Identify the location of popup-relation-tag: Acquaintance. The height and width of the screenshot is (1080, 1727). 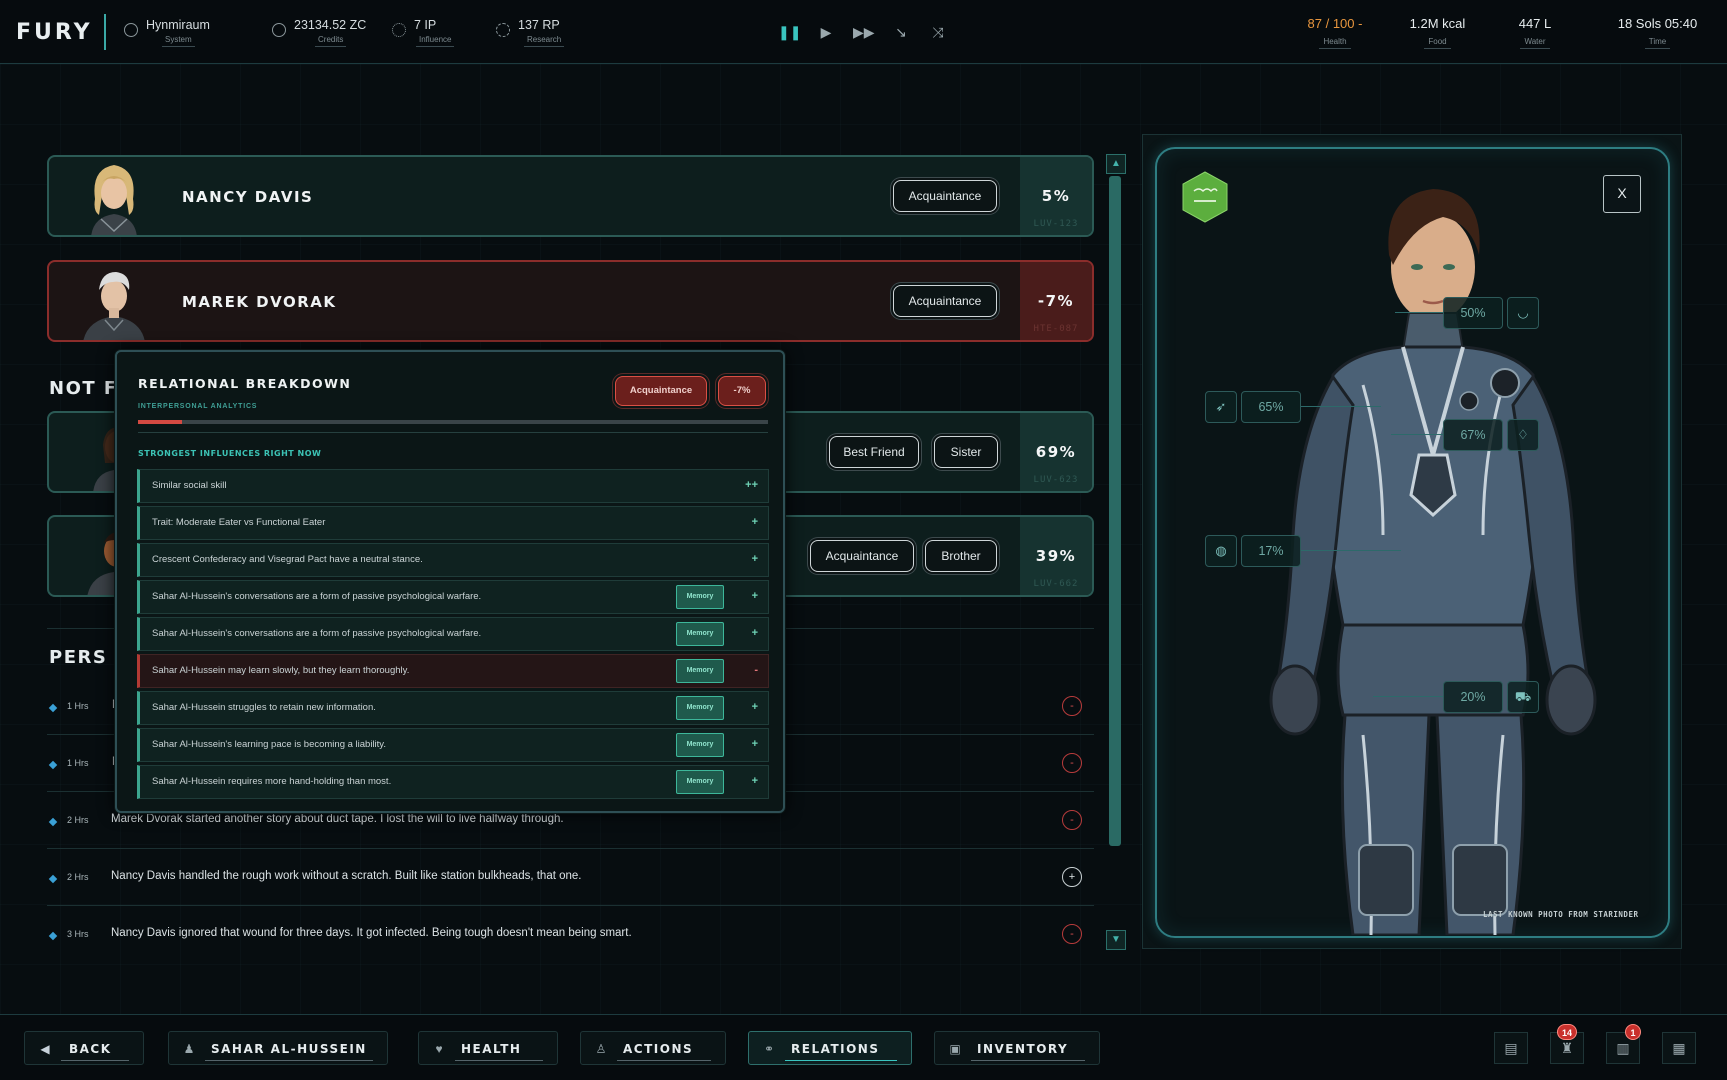
(661, 391).